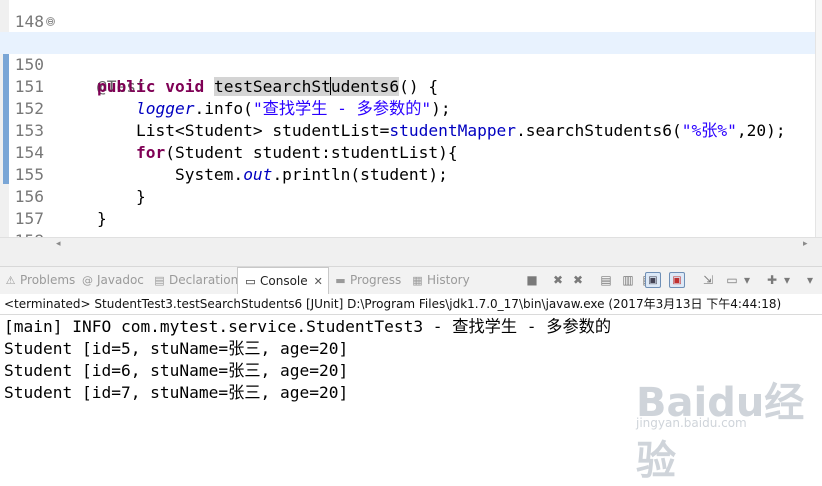  Describe the element at coordinates (732, 280) in the screenshot. I see `display-console-icon: ▭` at that location.